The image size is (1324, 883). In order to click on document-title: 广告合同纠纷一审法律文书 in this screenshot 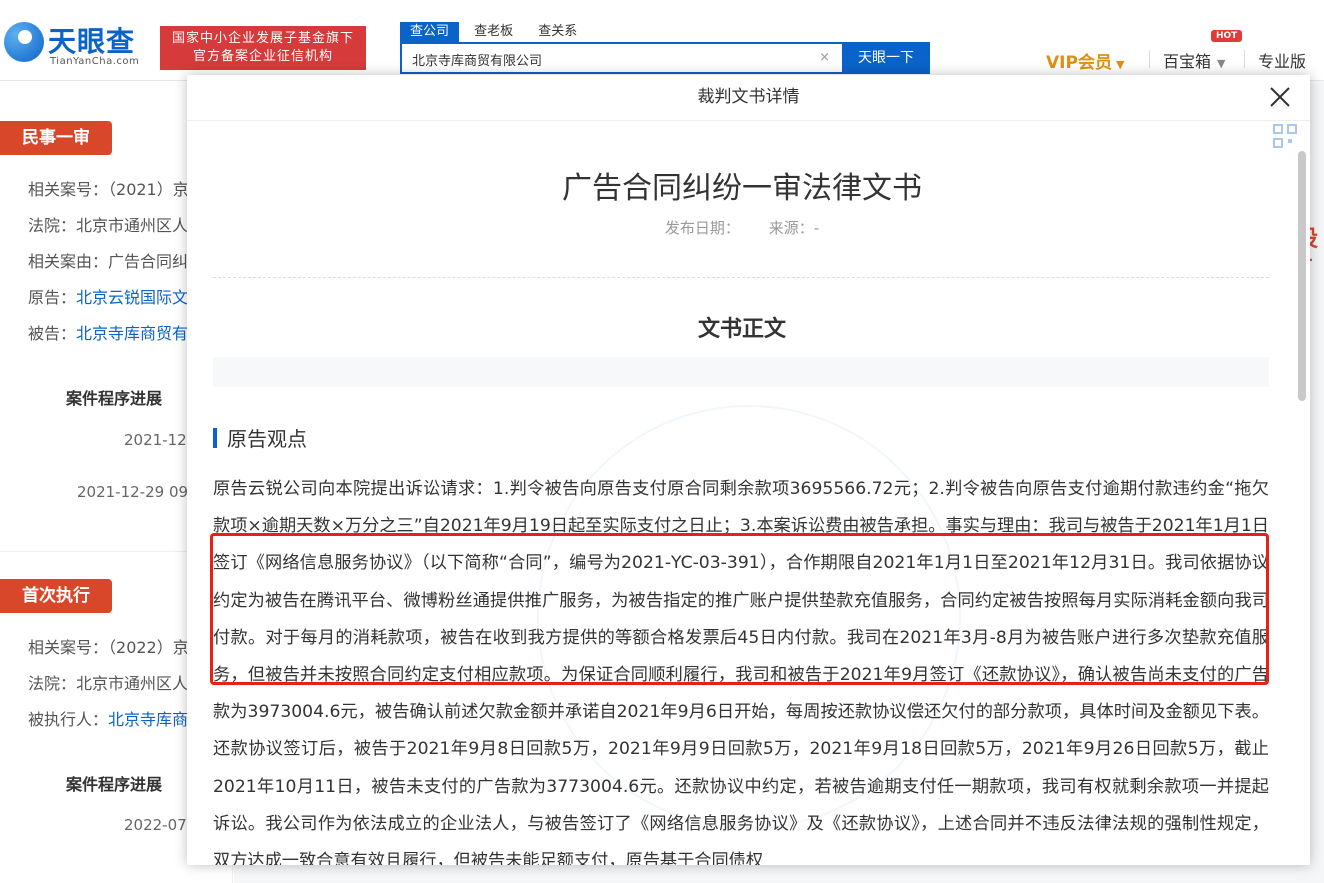, I will do `click(742, 188)`.